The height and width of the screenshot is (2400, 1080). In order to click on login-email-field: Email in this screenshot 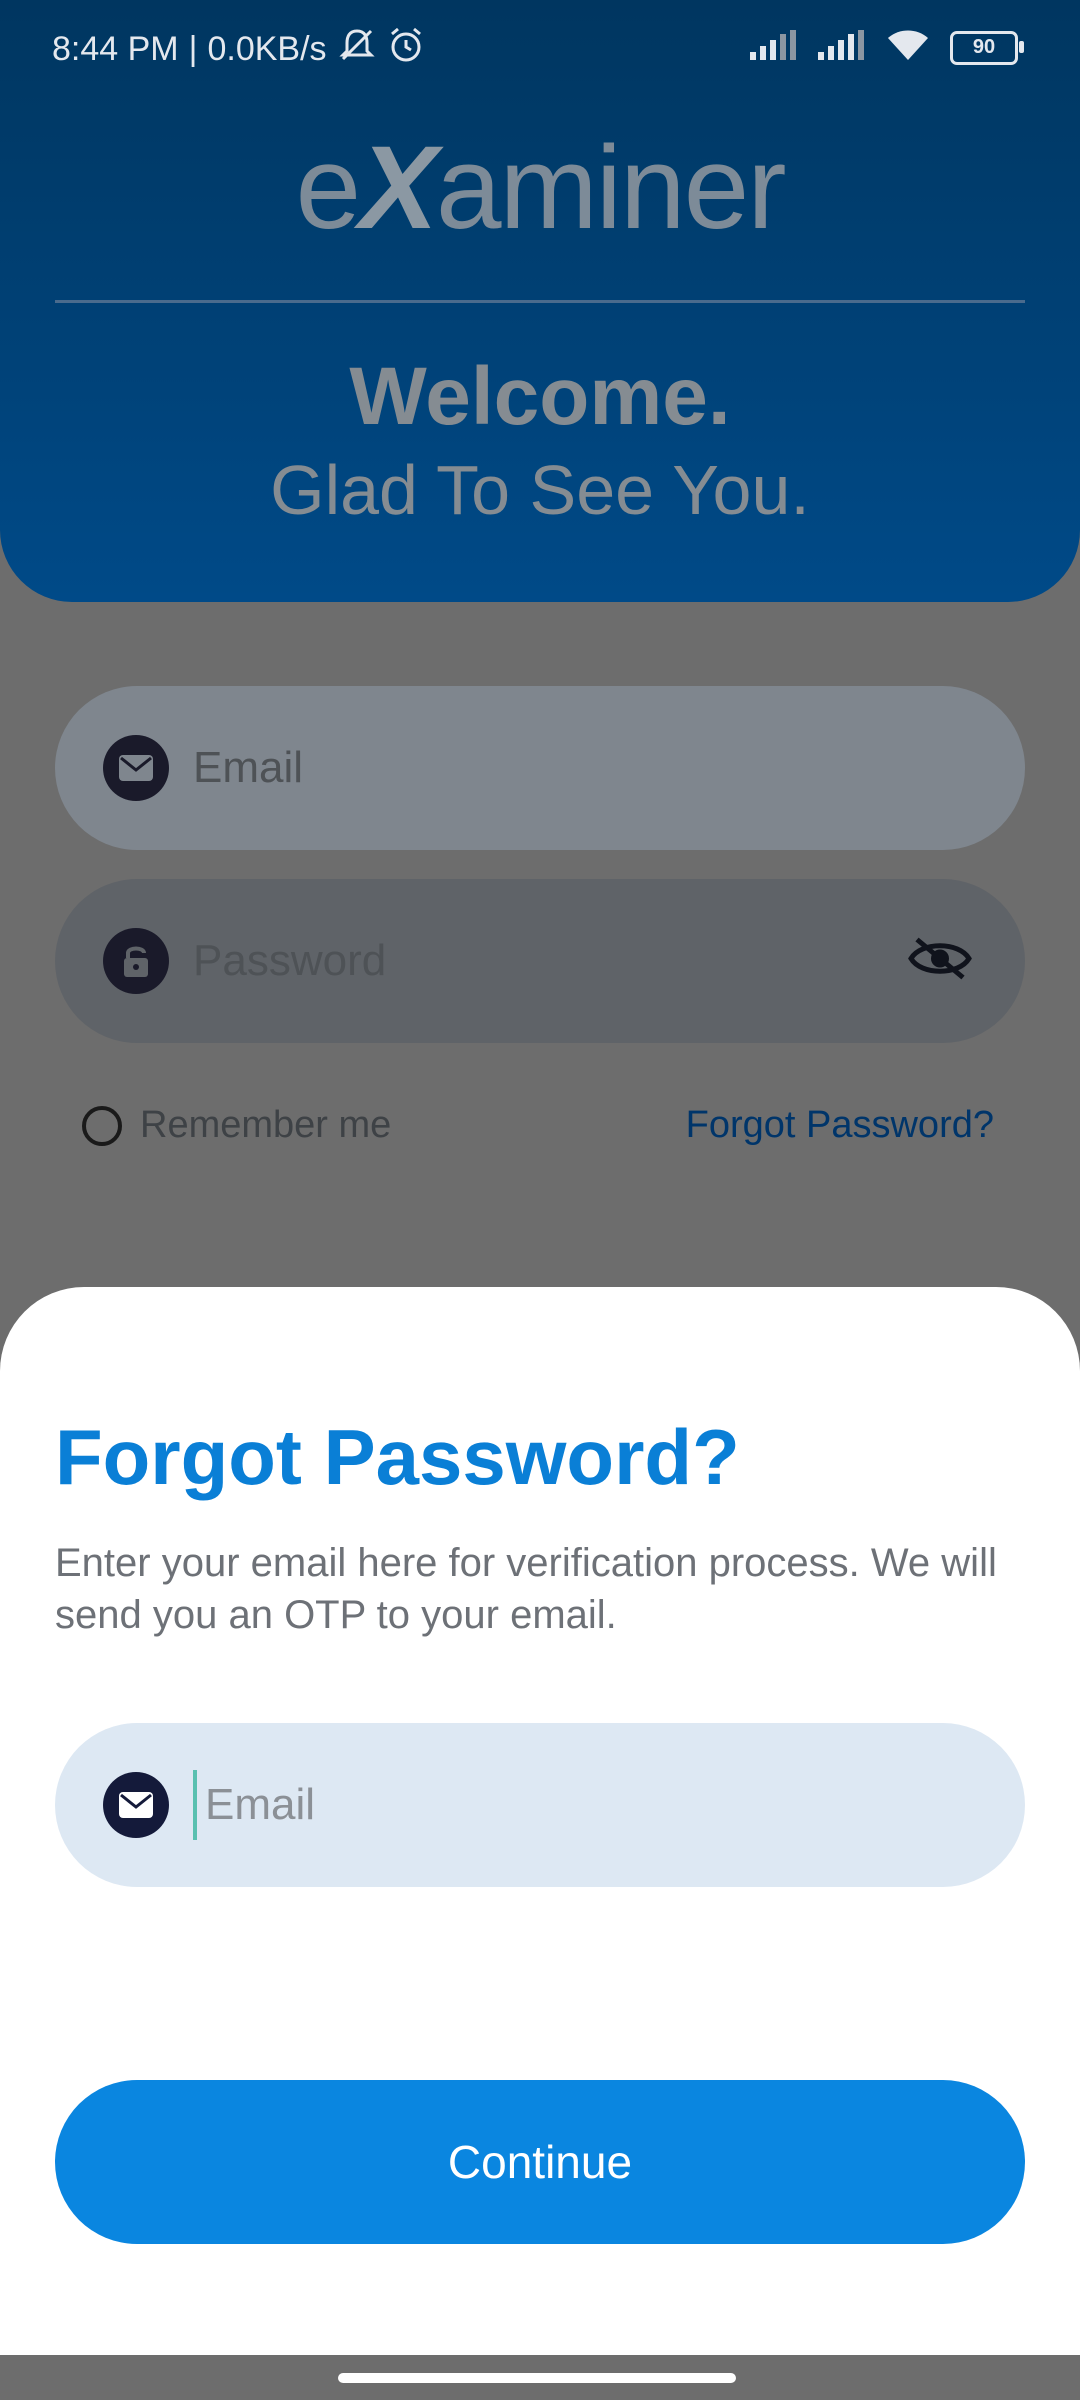, I will do `click(540, 768)`.